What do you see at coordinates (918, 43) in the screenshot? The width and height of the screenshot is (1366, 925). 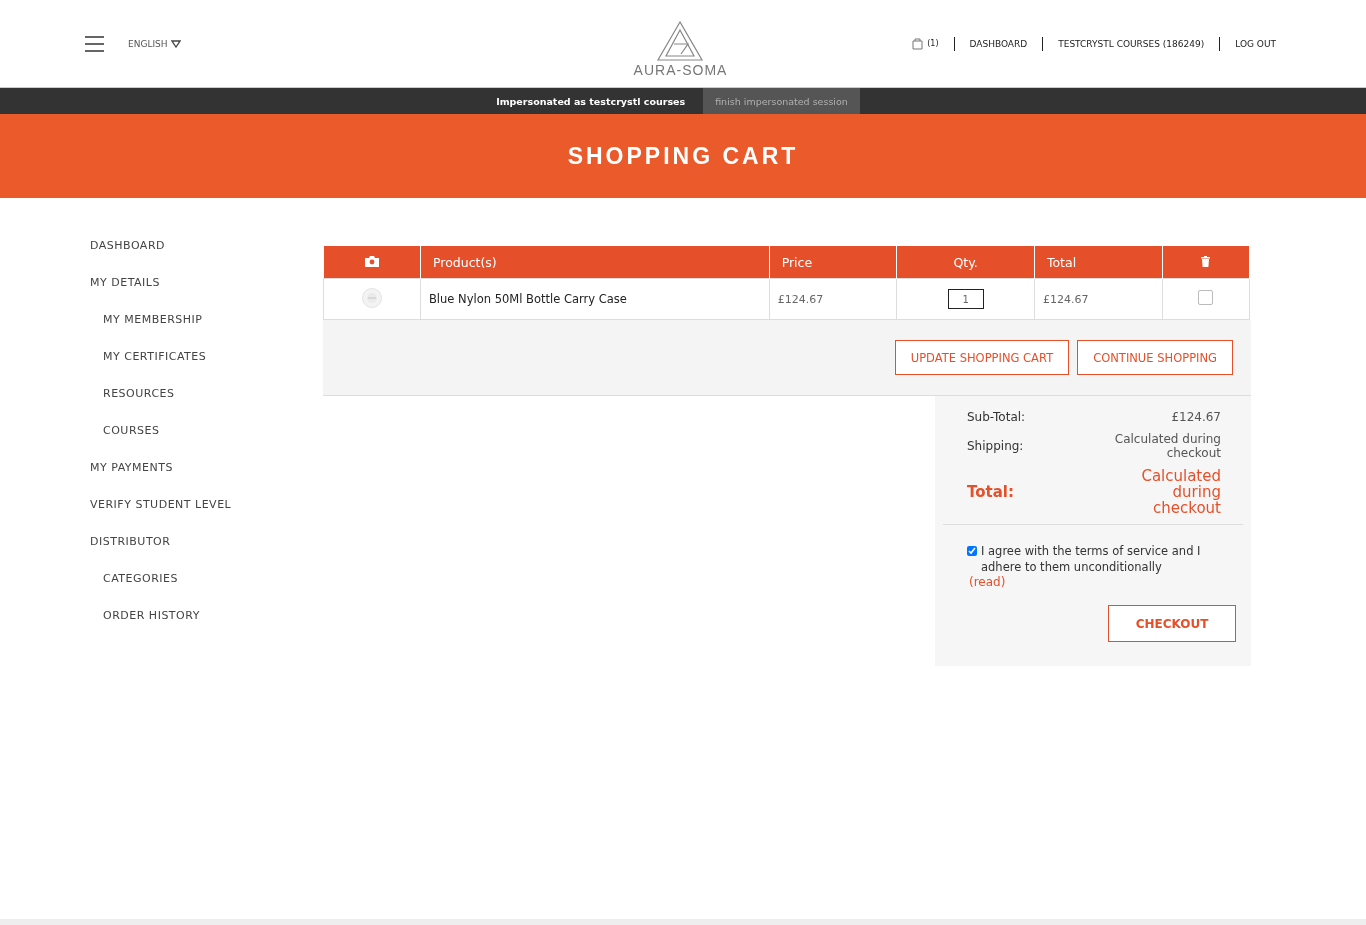 I see `shopping-bag-icon` at bounding box center [918, 43].